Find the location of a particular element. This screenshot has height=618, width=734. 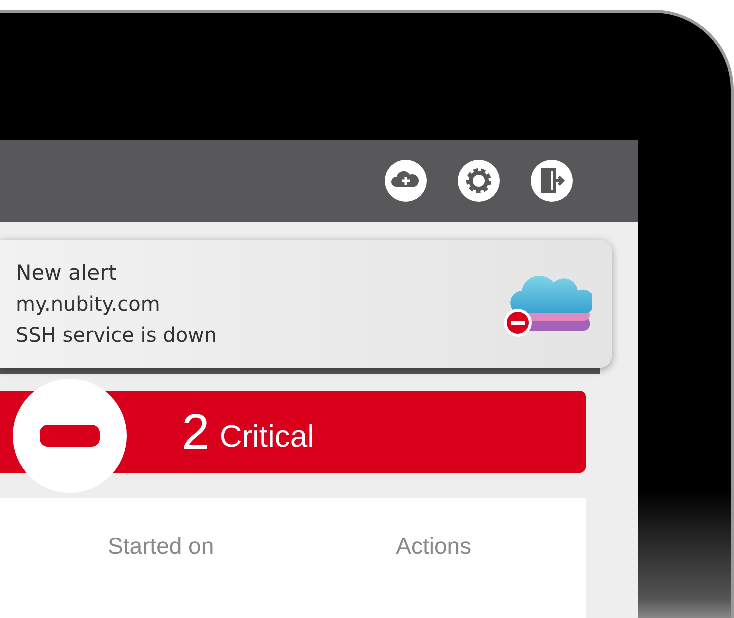

cloud-add-icon is located at coordinates (406, 181).